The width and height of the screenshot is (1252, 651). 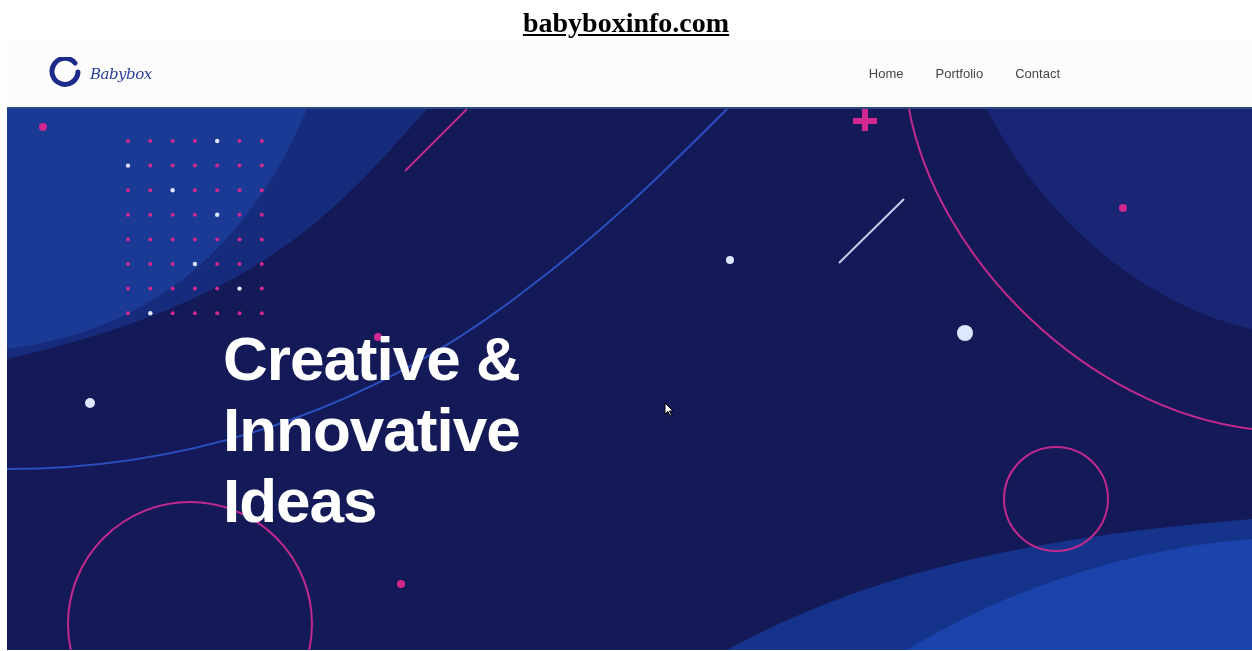 What do you see at coordinates (1037, 73) in the screenshot?
I see `nav-link: Contact` at bounding box center [1037, 73].